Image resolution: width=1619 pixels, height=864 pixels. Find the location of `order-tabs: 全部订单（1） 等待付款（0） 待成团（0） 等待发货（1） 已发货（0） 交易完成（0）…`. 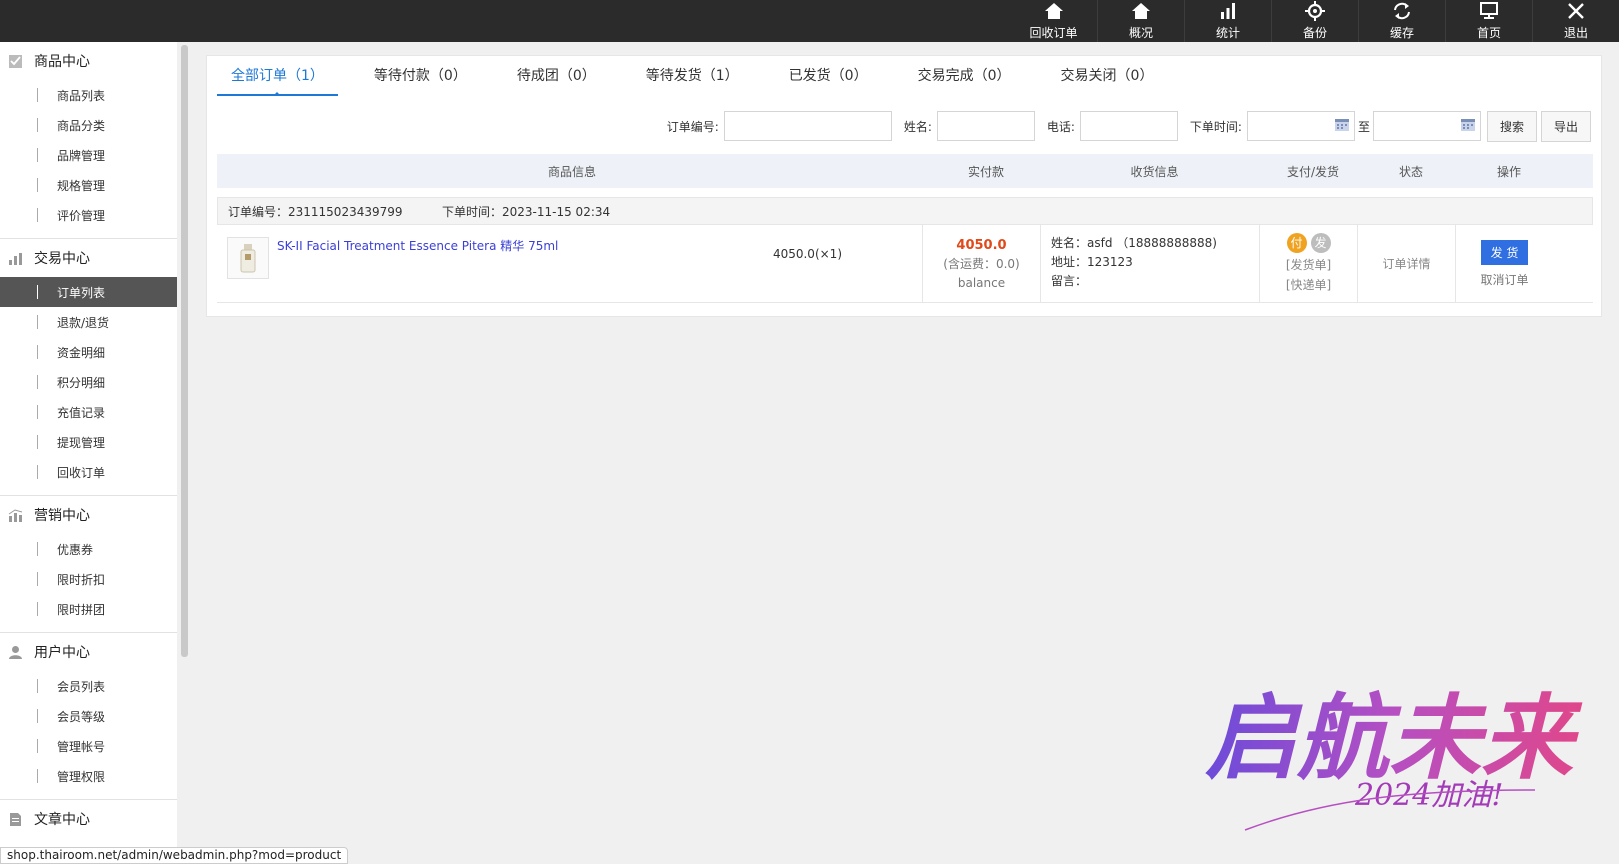

order-tabs: 全部订单（1） 等待付款（0） 待成团（0） 等待发货（1） 已发货（0） 交易完成（0）… is located at coordinates (703, 76).